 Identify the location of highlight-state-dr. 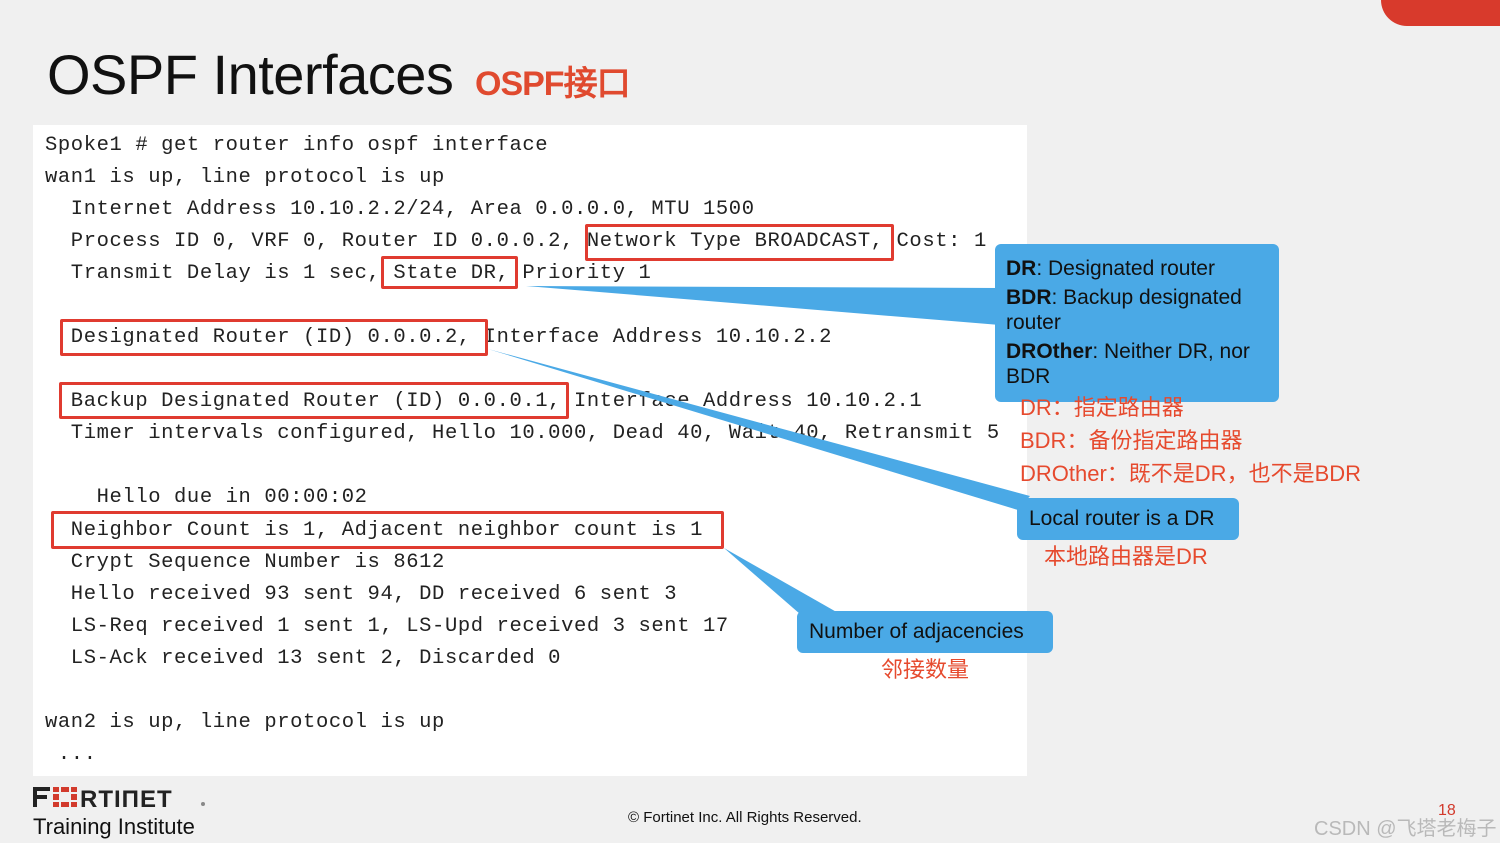
(449, 272).